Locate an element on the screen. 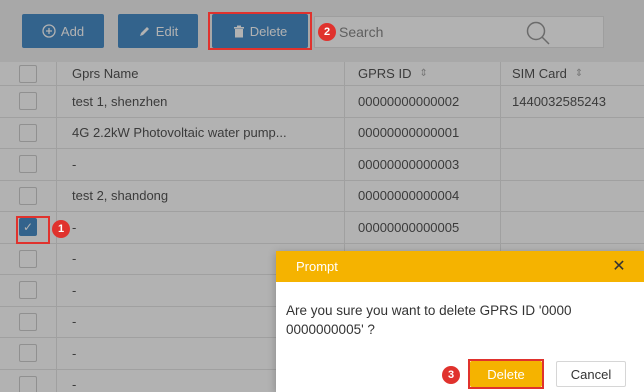  checkbox-highlight is located at coordinates (33, 230).